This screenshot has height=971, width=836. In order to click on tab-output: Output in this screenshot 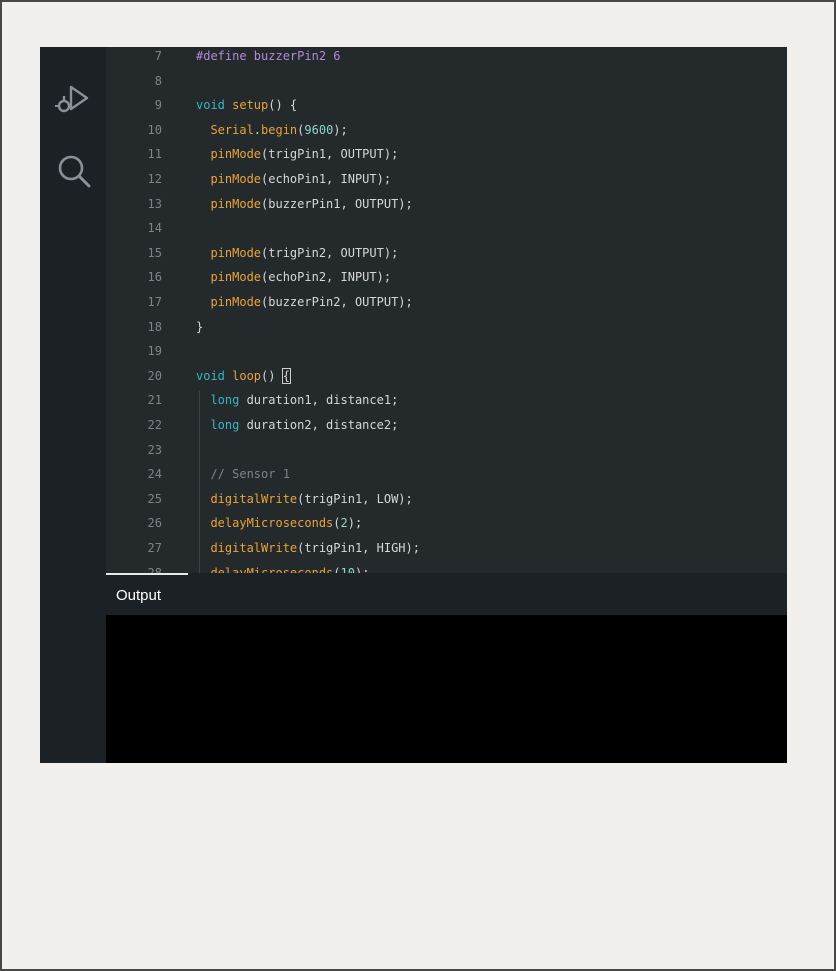, I will do `click(147, 594)`.